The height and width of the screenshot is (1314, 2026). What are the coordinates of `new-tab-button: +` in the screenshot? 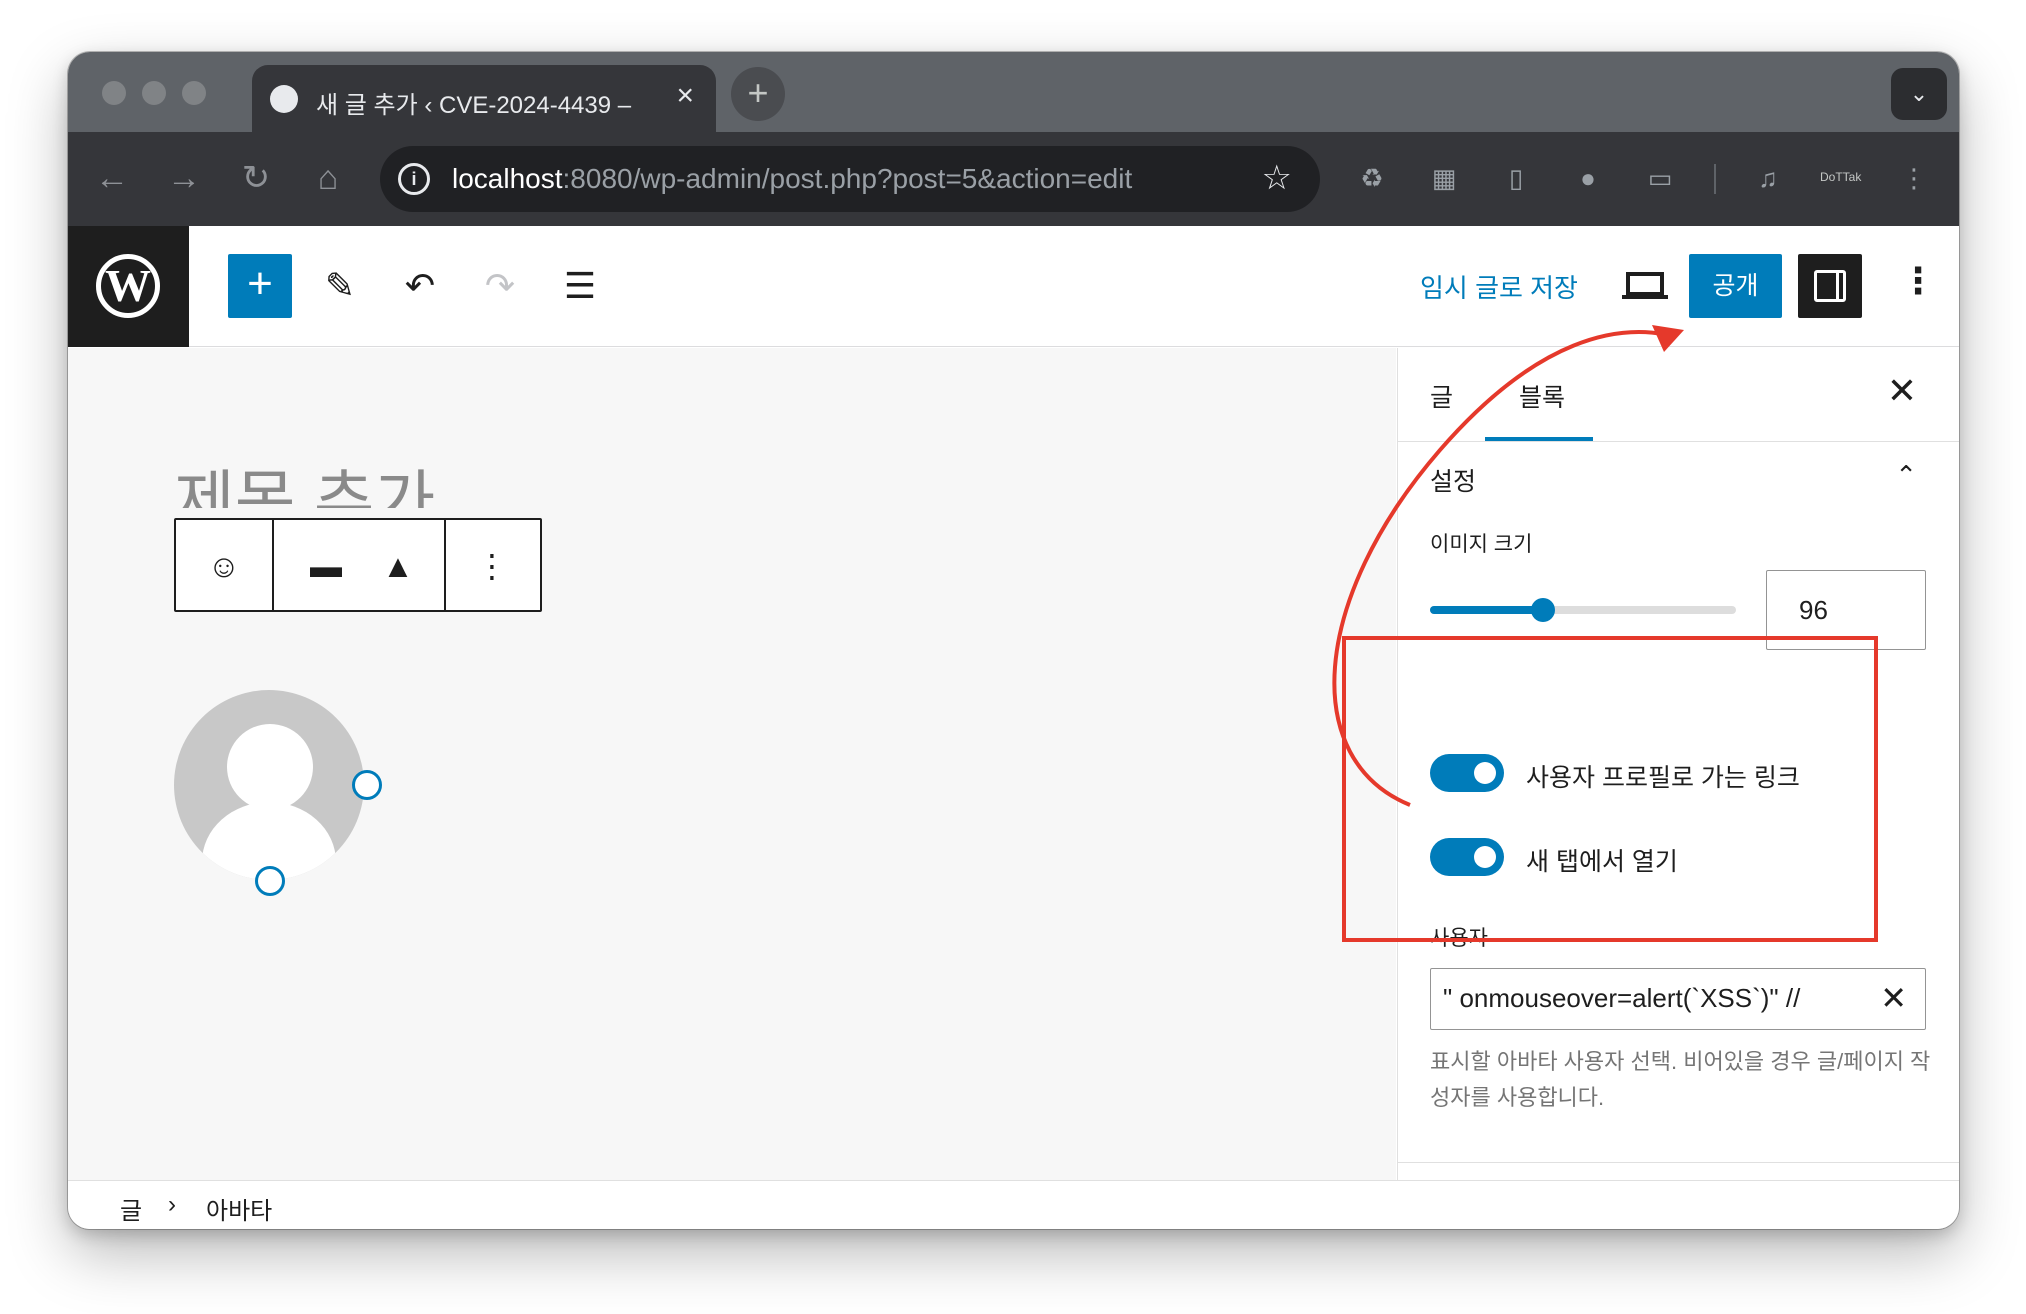 It's located at (758, 94).